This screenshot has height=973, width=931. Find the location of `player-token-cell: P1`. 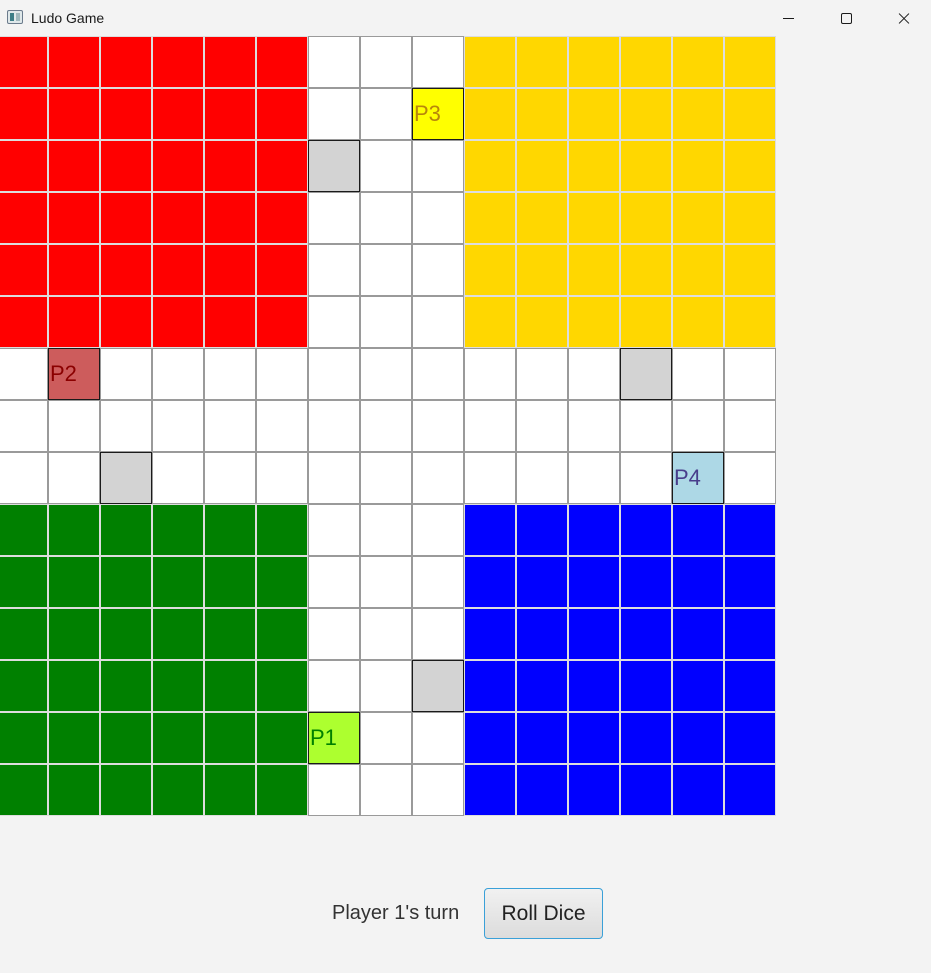

player-token-cell: P1 is located at coordinates (334, 738).